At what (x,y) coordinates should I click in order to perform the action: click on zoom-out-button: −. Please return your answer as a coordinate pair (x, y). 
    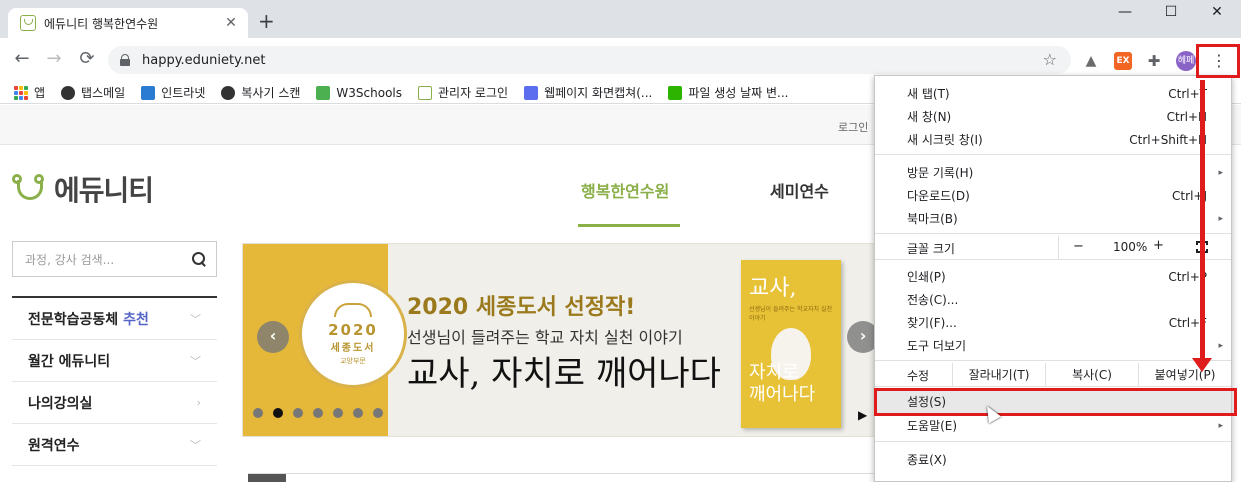
    Looking at the image, I should click on (1078, 246).